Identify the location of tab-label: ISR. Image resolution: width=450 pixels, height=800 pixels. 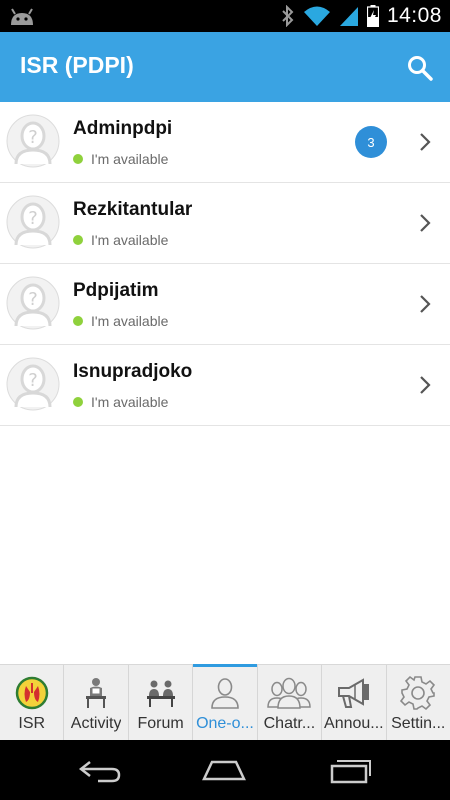
(32, 723).